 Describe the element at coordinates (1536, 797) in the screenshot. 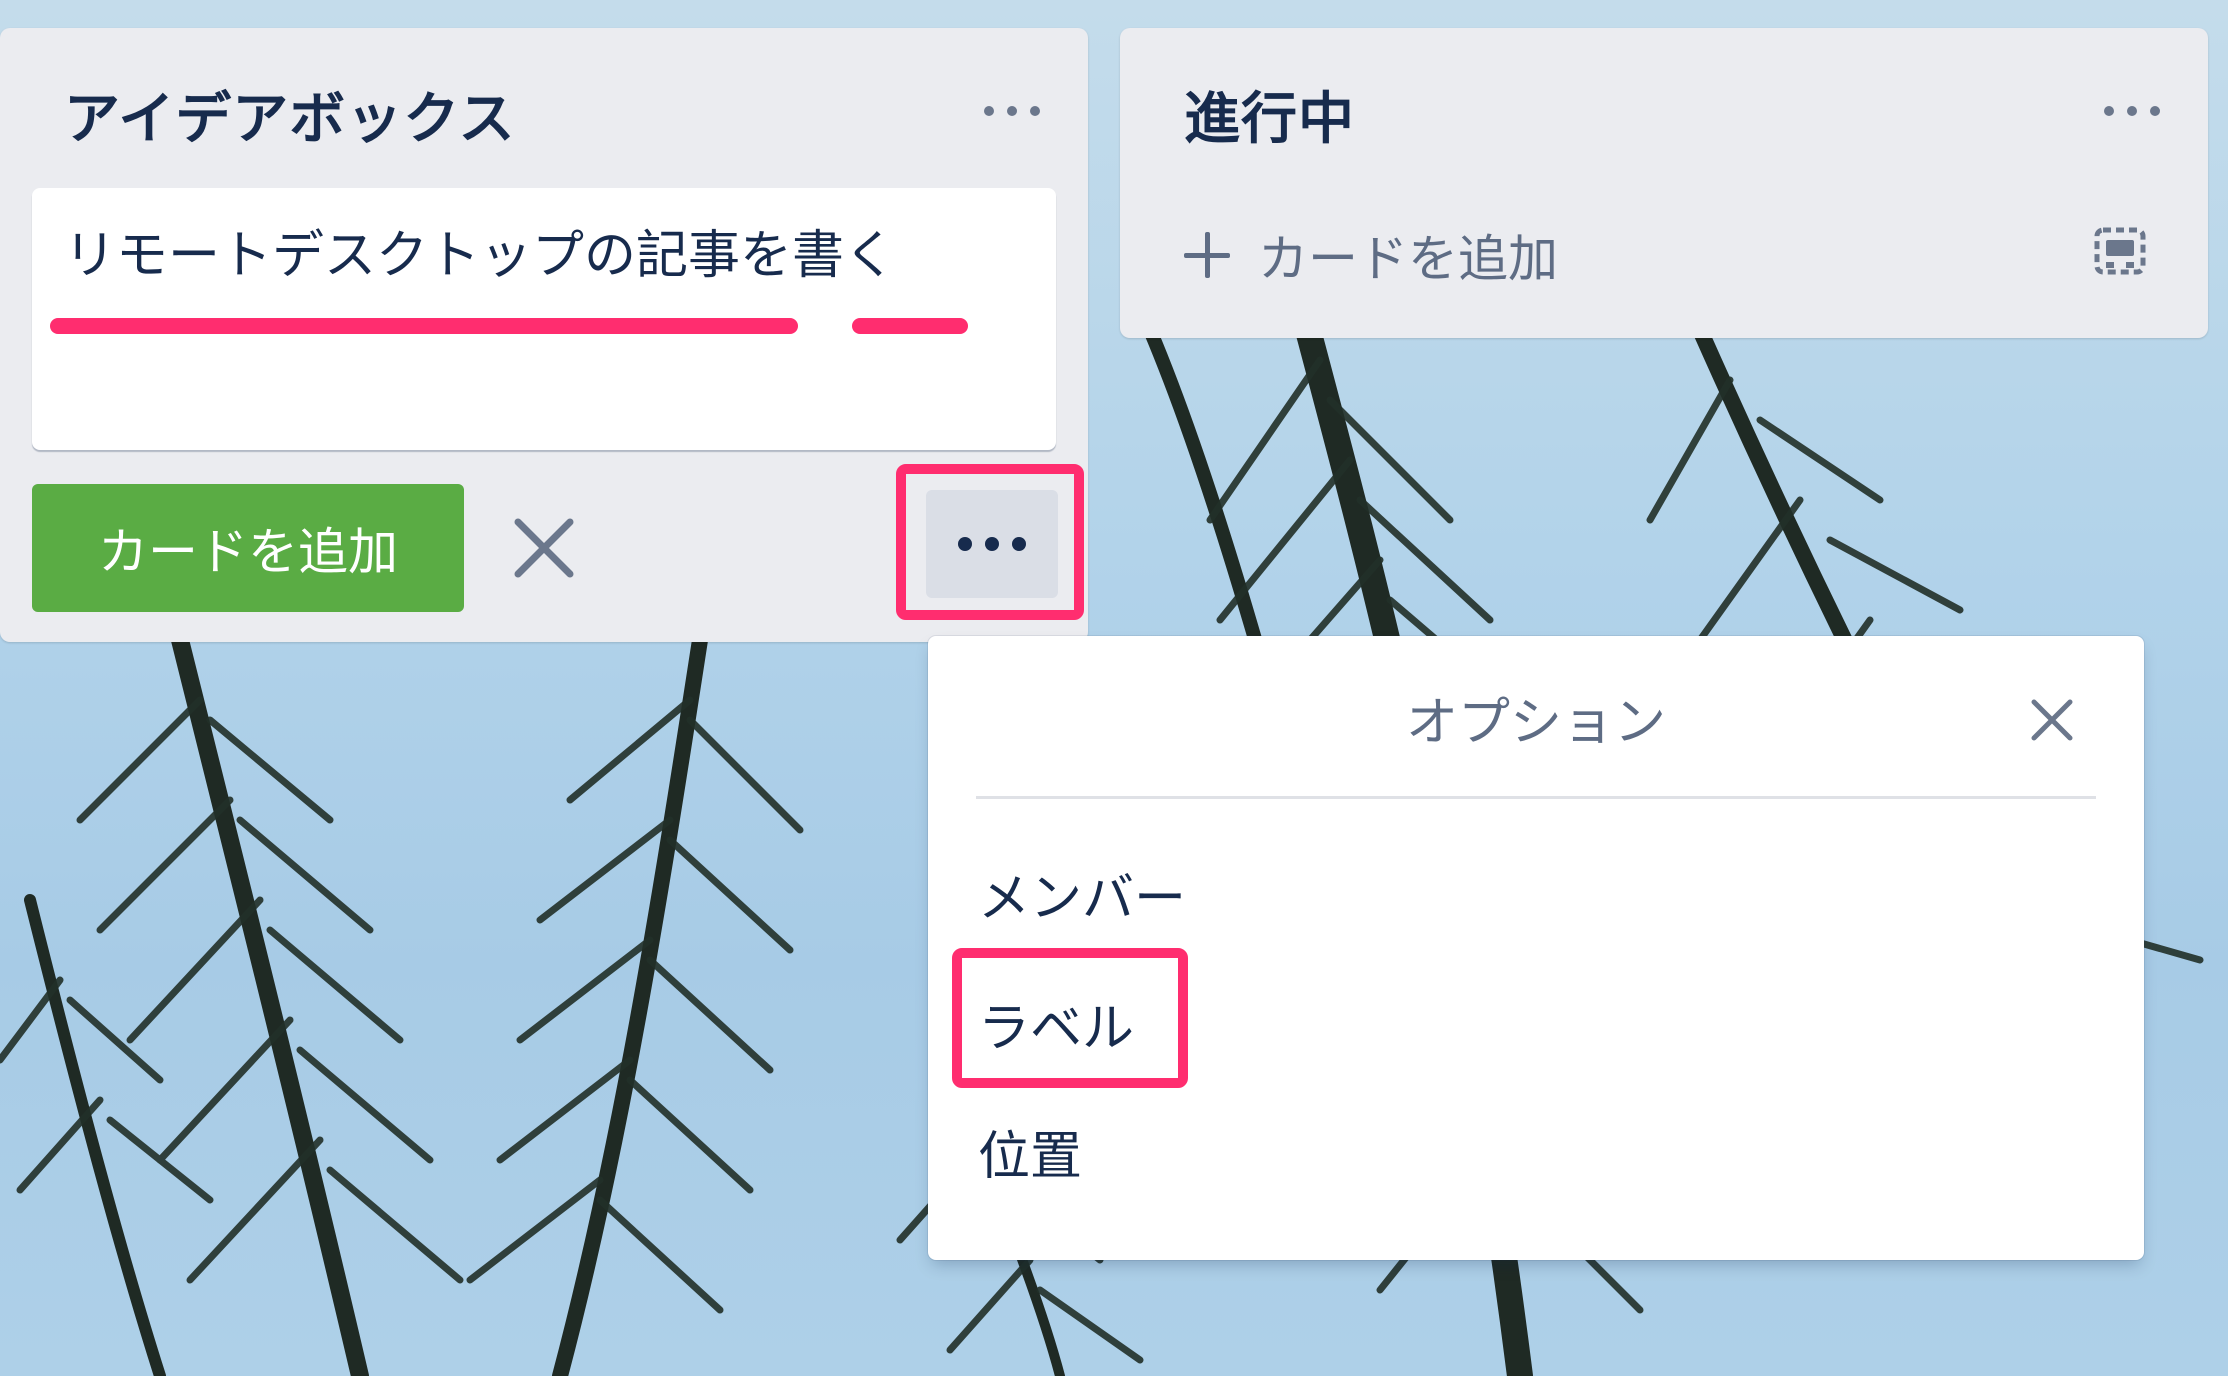

I see `divider` at that location.